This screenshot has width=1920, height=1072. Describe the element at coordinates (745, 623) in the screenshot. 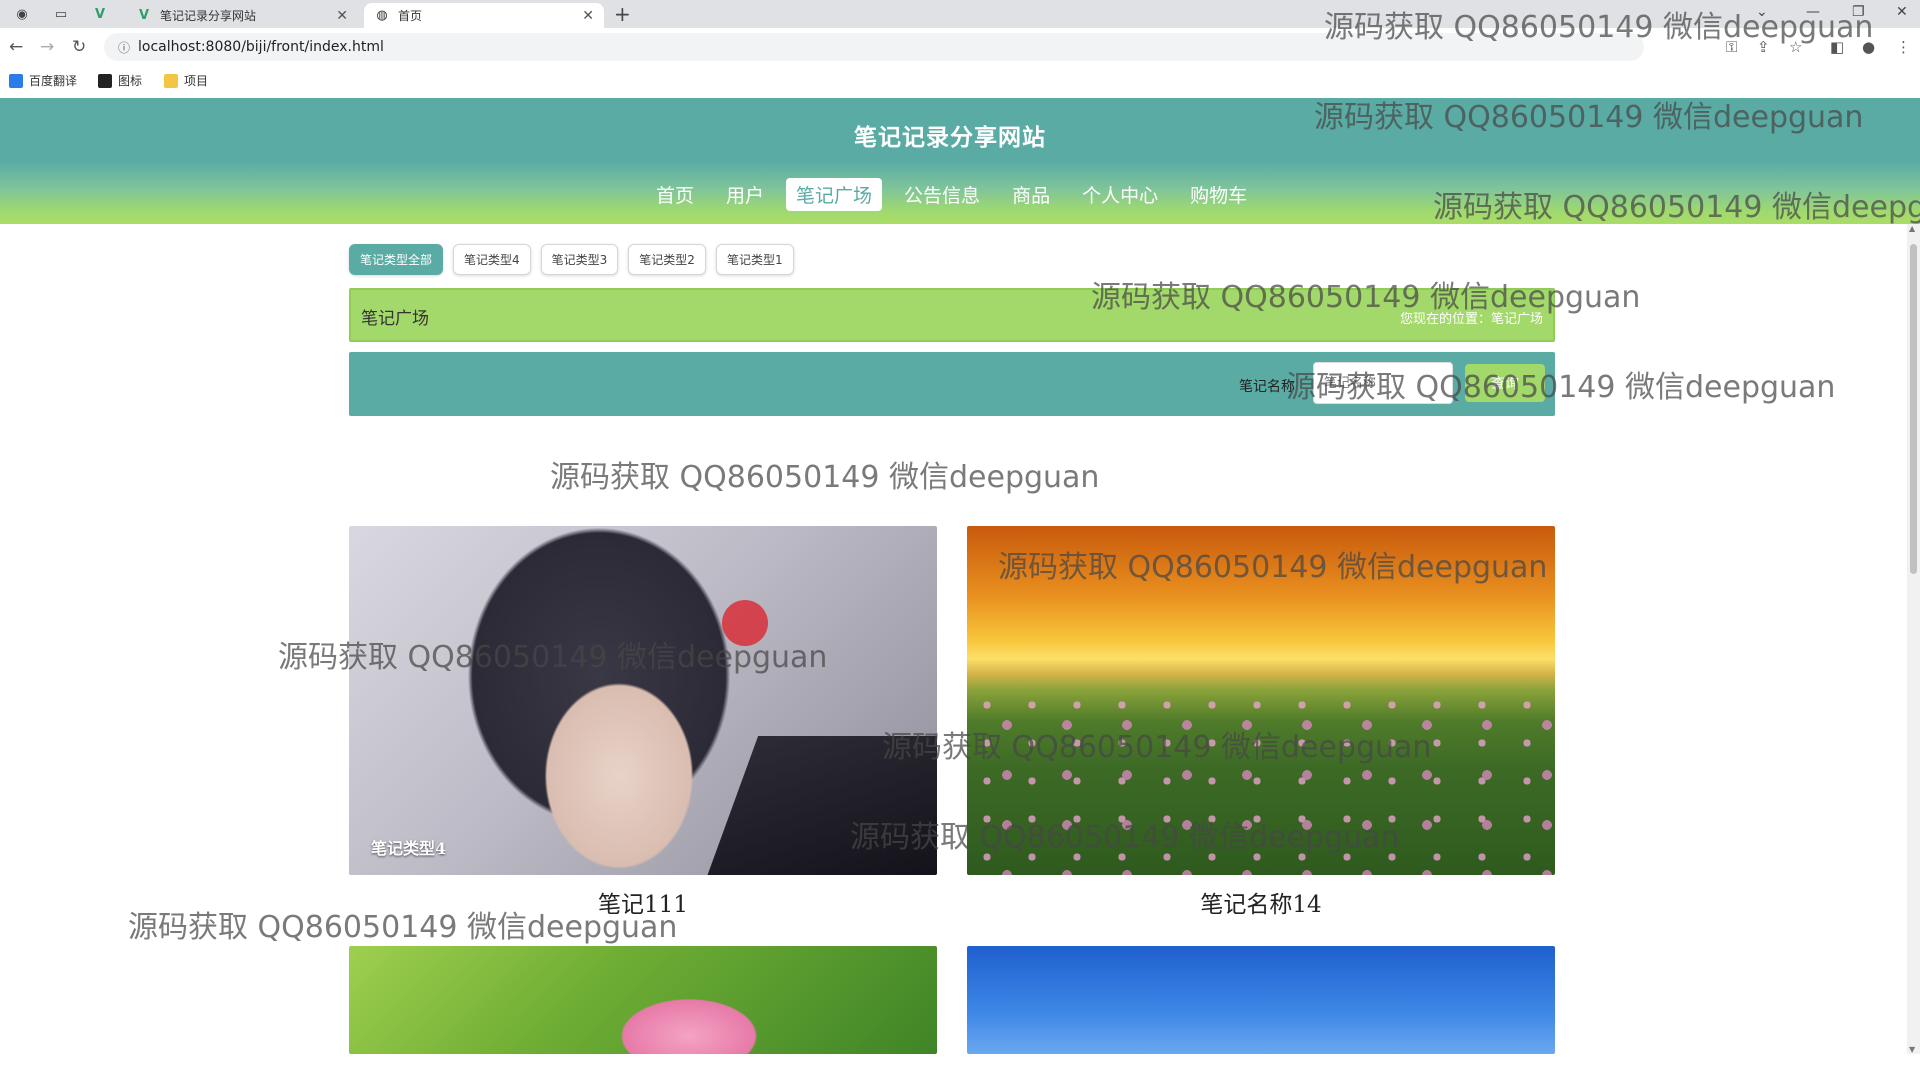

I see `mouse-cursor-highlight` at that location.